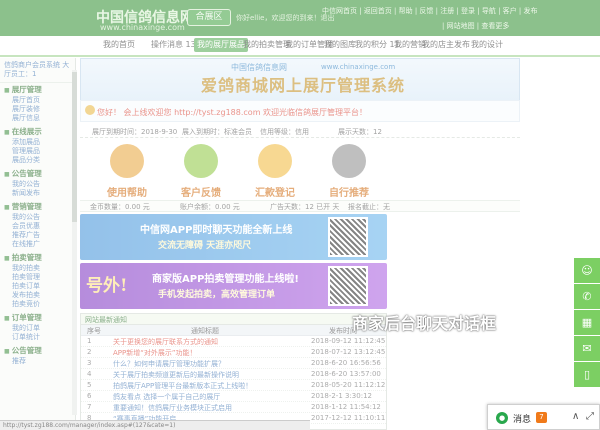 This screenshot has height=430, width=600. Describe the element at coordinates (216, 230) in the screenshot. I see `ad-headline: 中信网APP即时聊天功能全新上线` at that location.